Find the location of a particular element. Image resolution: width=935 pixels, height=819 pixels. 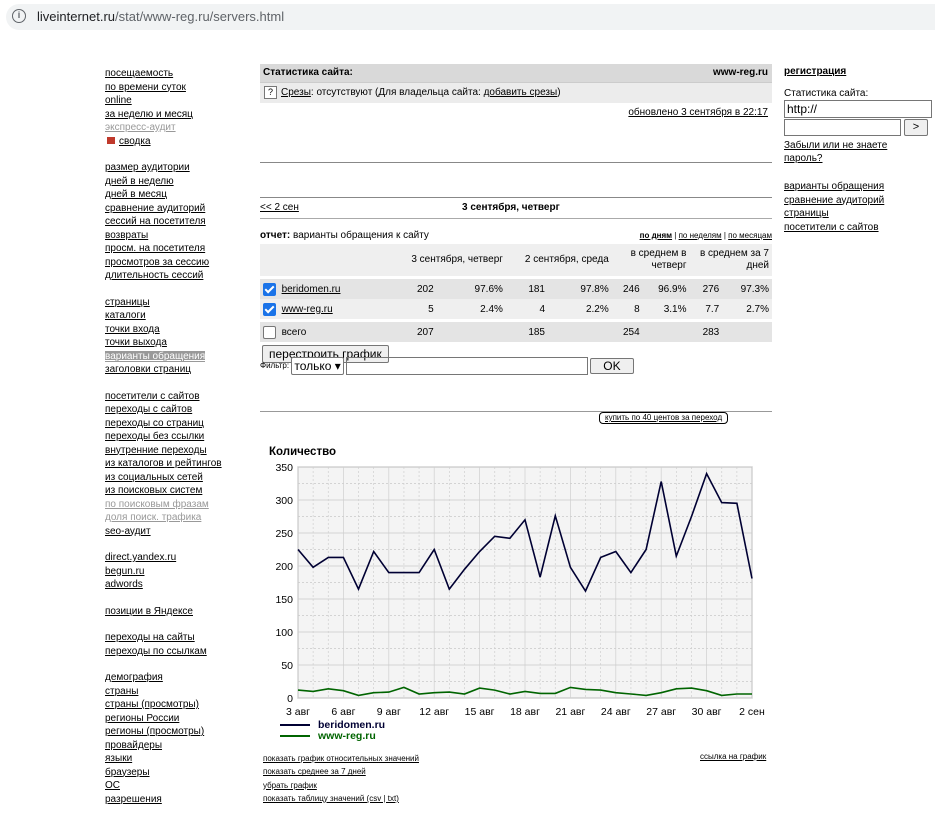

filter-select: только ▾ is located at coordinates (317, 366).